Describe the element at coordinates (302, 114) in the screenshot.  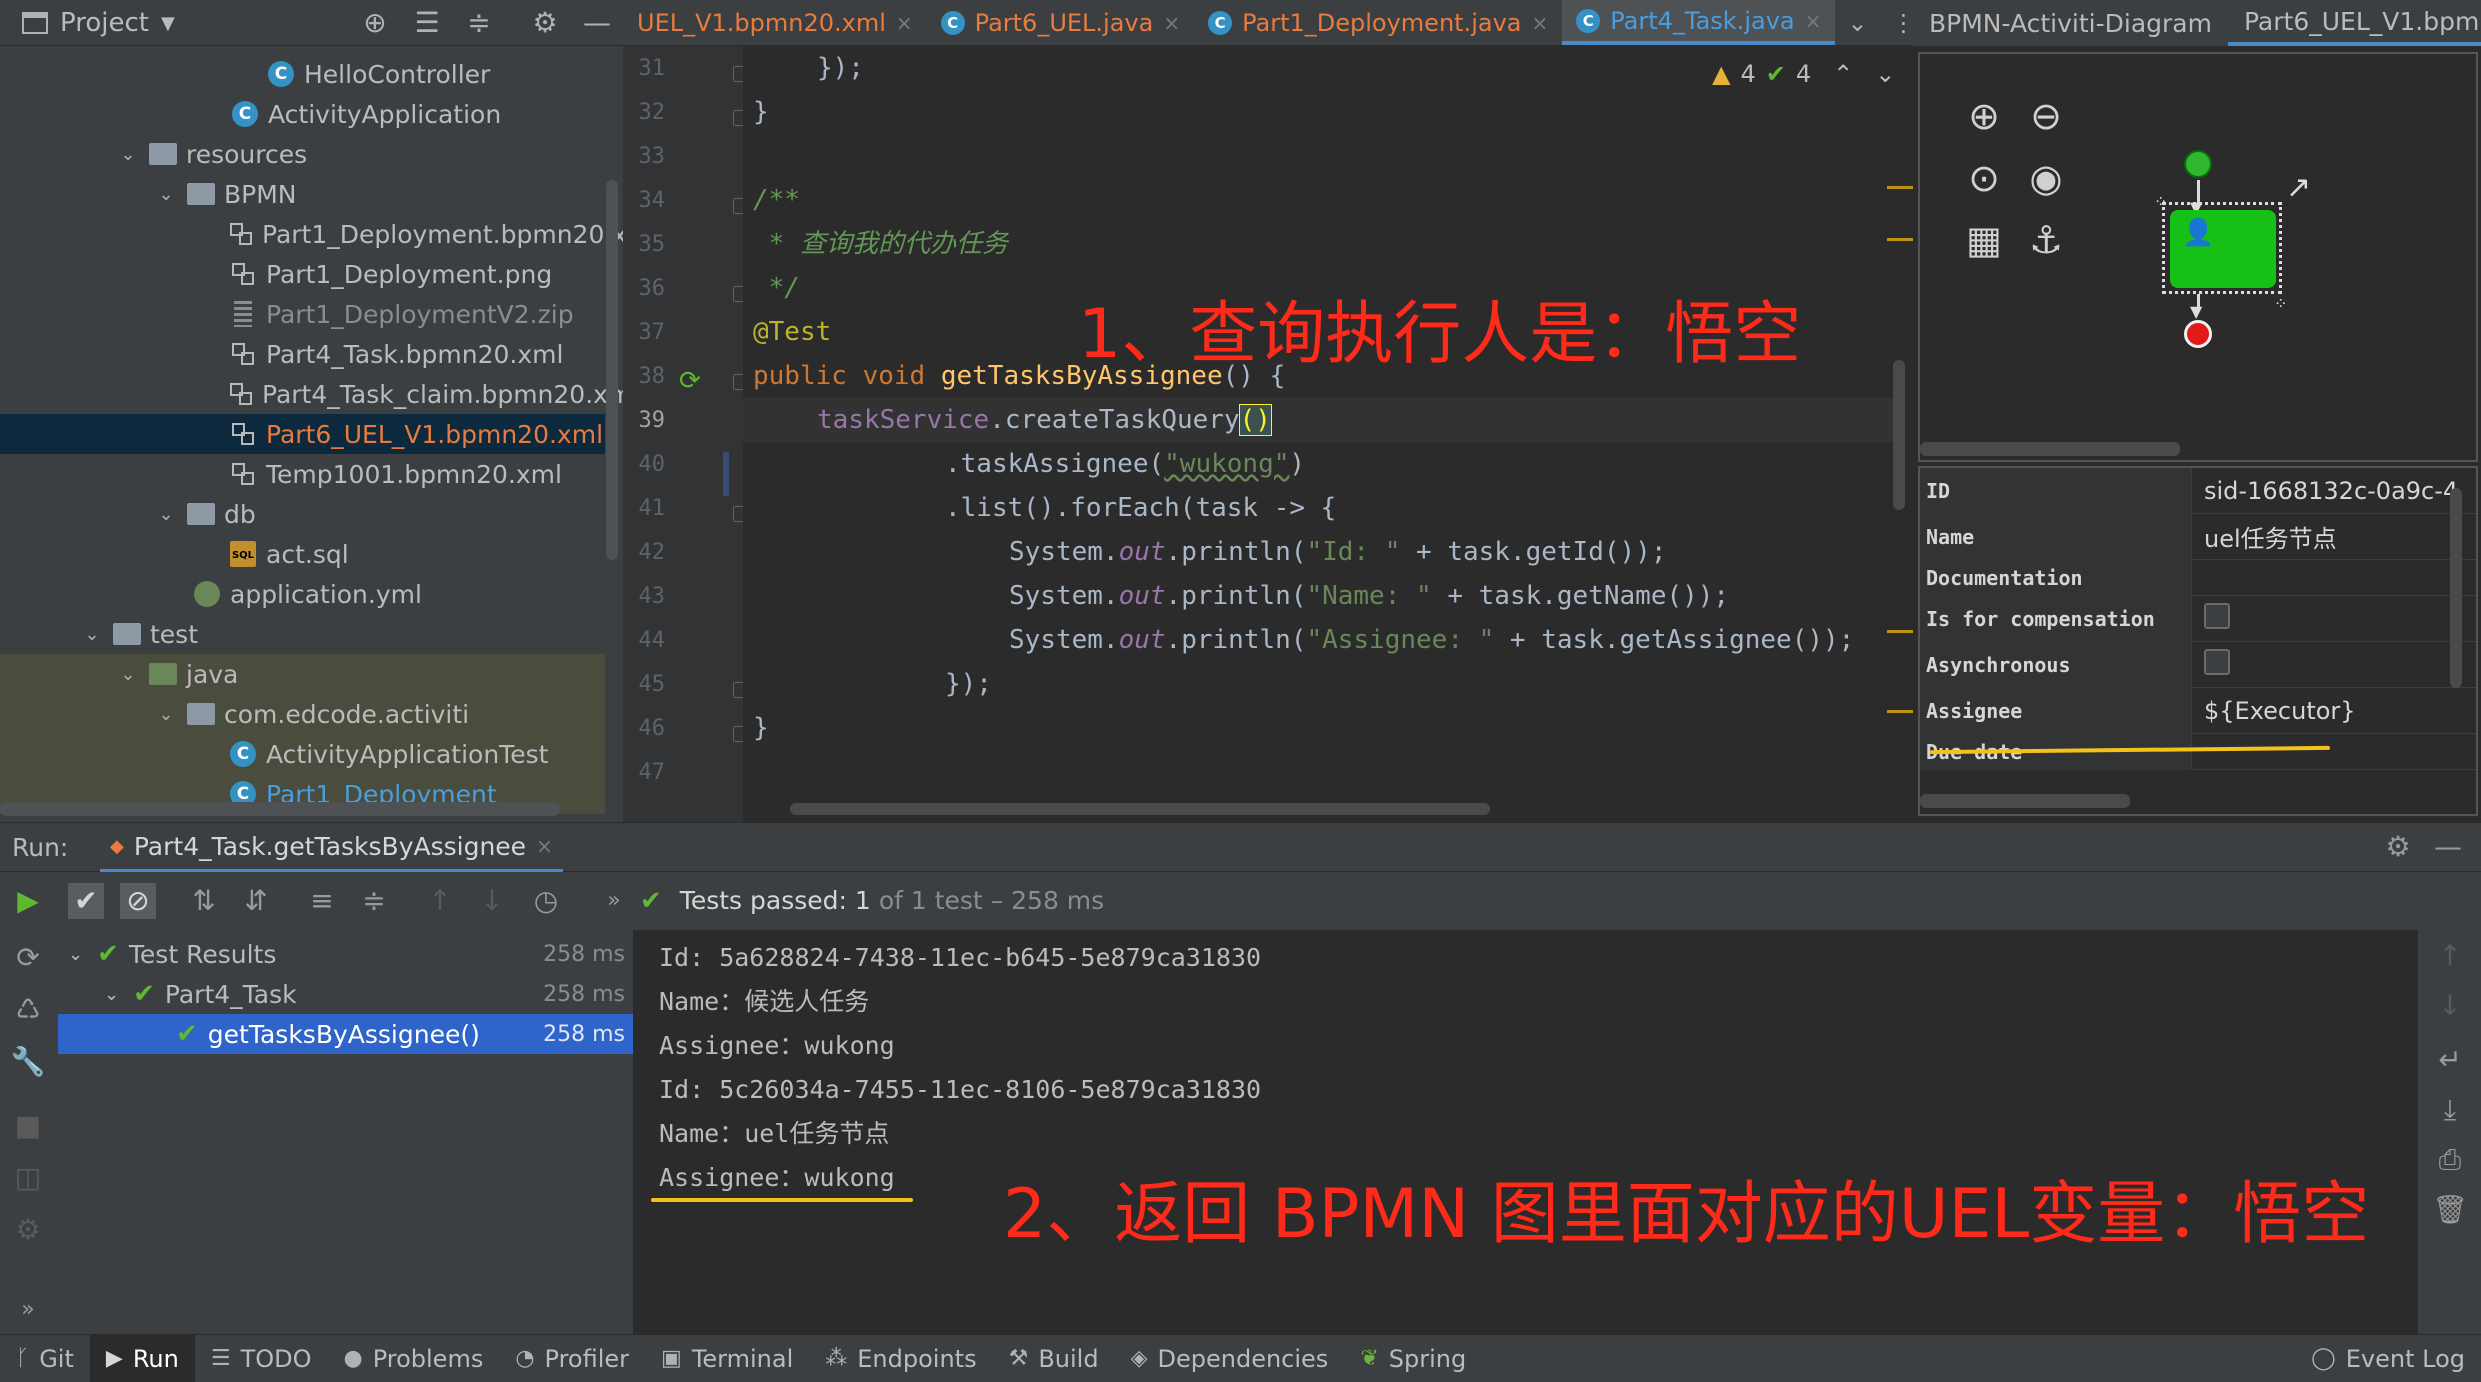
I see `tree-item: C ActivityApplication` at that location.